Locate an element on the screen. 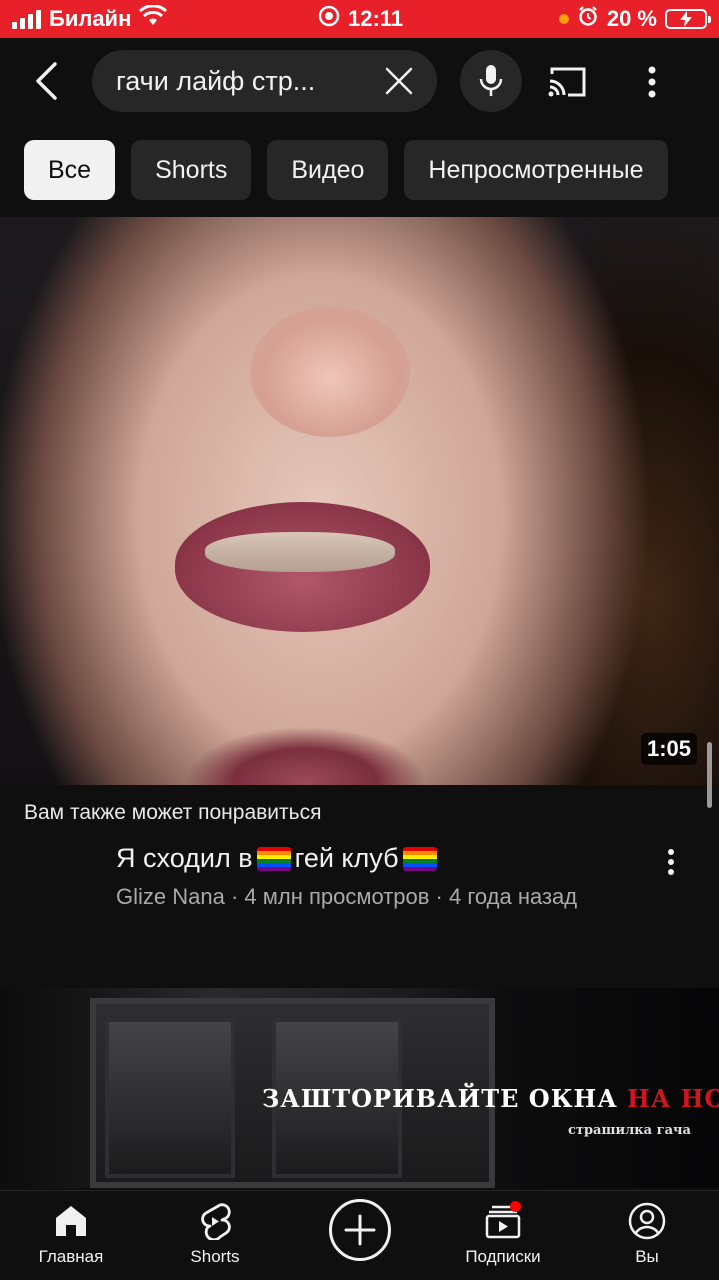 The width and height of the screenshot is (719, 1280). video-menu-icon is located at coordinates (671, 862).